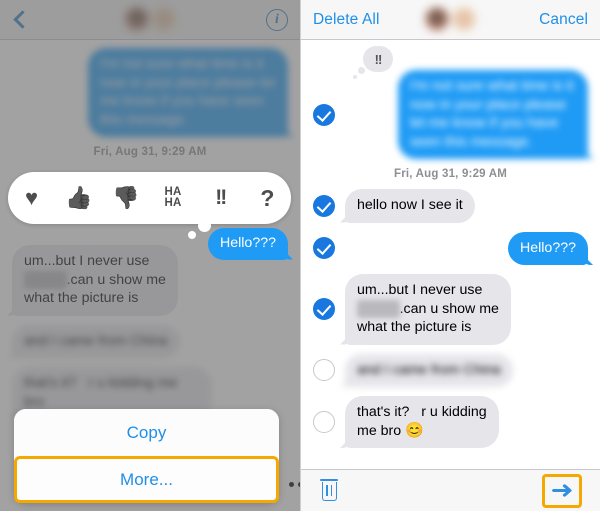 The width and height of the screenshot is (600, 511). I want to click on delete-all-button: Delete All, so click(346, 20).